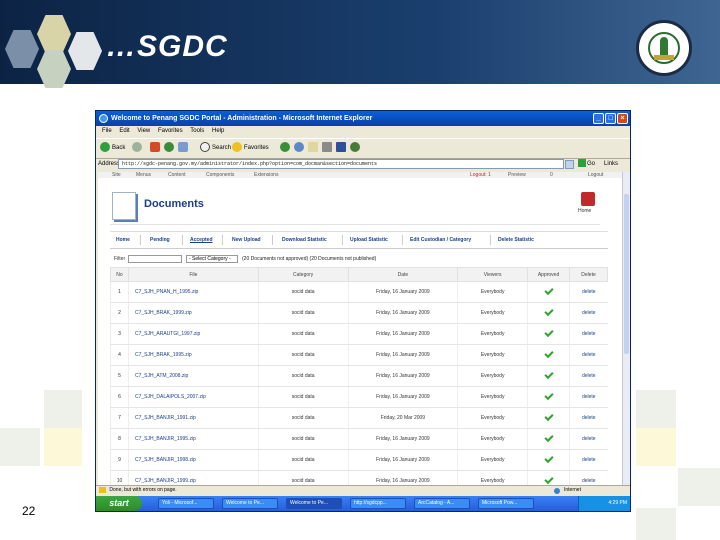  Describe the element at coordinates (177, 175) in the screenshot. I see `admin-menu-content: Content` at that location.